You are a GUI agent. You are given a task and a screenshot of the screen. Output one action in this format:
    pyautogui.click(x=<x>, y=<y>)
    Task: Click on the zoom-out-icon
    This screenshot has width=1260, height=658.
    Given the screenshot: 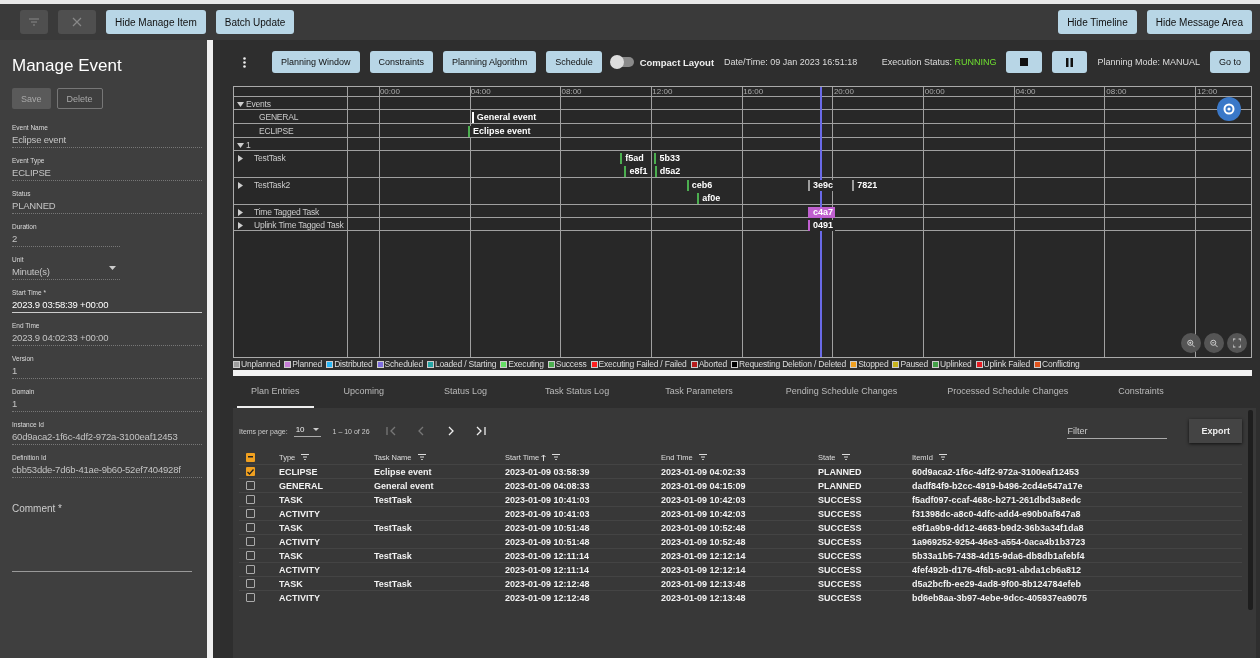 What is the action you would take?
    pyautogui.click(x=1214, y=343)
    